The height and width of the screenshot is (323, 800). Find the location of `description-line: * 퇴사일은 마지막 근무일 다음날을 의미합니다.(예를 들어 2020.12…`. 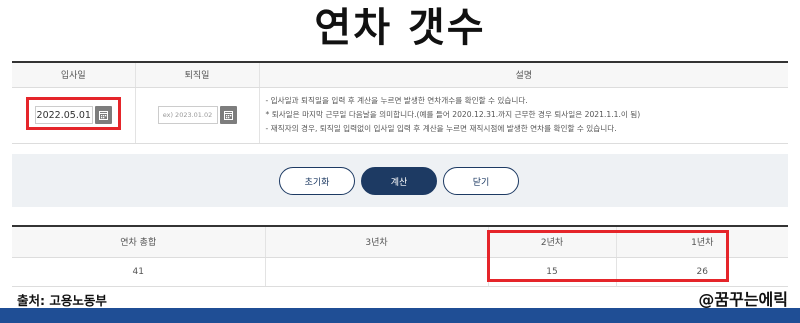

description-line: * 퇴사일은 마지막 근무일 다음날을 의미합니다.(예를 들어 2020.12… is located at coordinates (453, 114).